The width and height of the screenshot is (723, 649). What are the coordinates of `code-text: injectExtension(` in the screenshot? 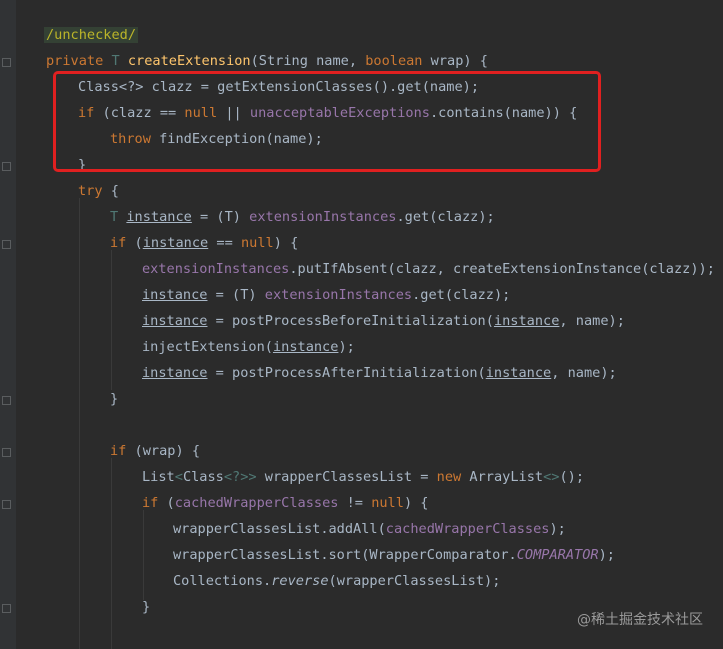 It's located at (207, 347).